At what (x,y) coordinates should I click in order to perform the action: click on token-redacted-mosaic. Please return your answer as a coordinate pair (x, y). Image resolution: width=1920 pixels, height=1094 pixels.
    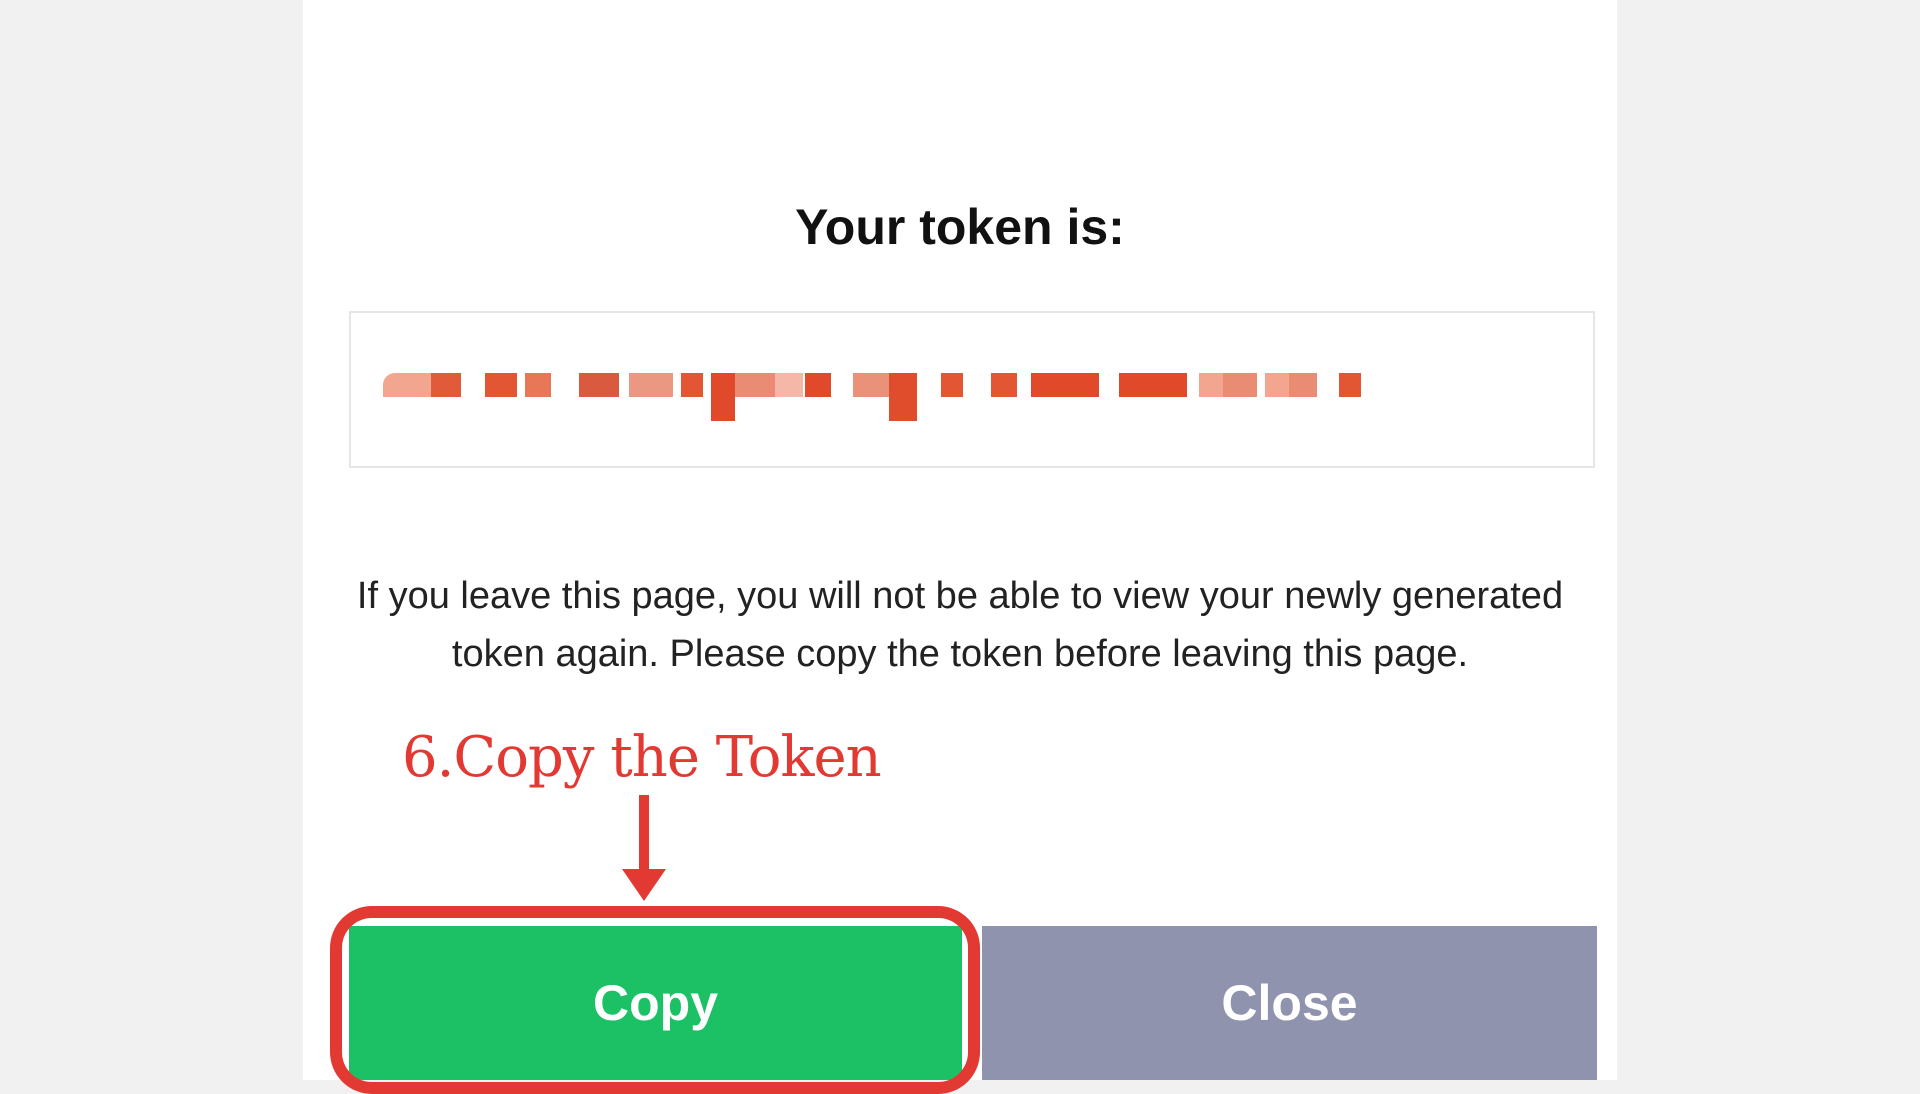
    Looking at the image, I should click on (972, 389).